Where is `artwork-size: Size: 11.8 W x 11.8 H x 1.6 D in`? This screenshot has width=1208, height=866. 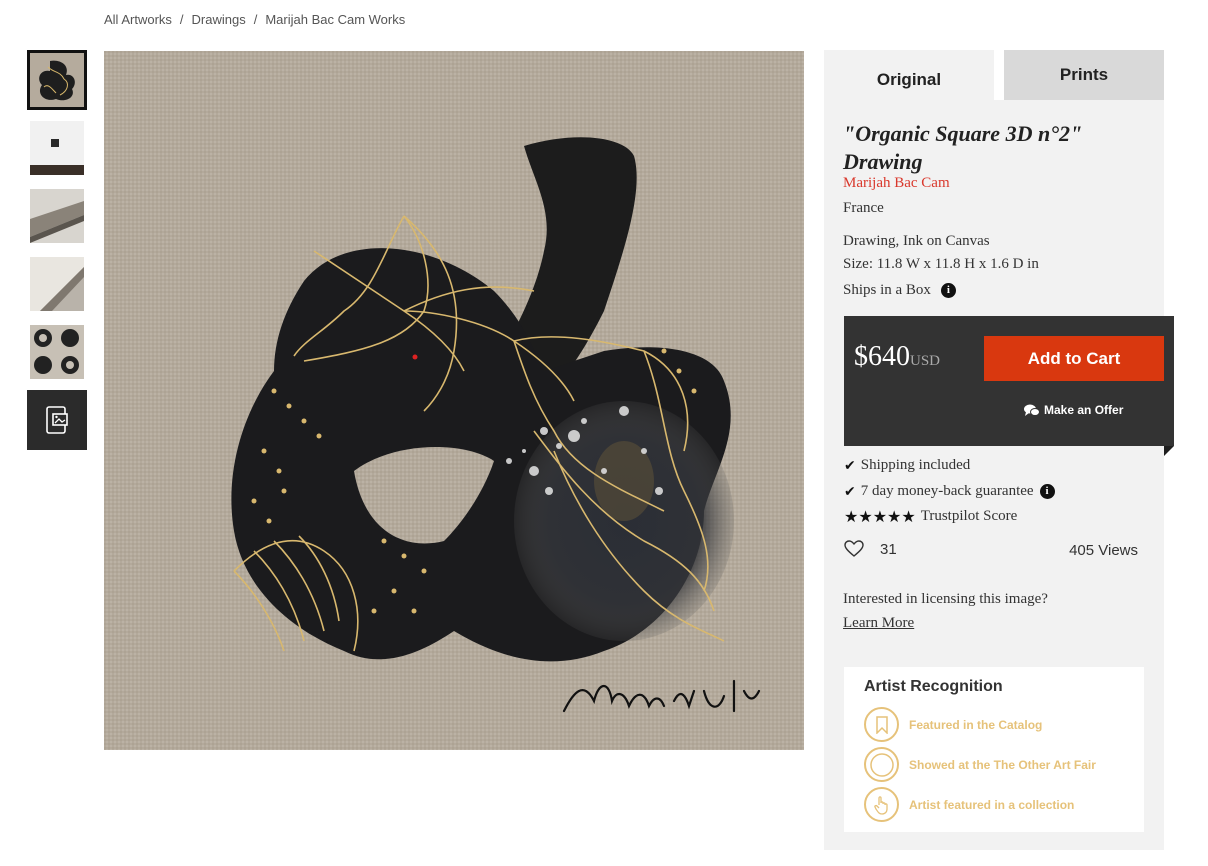
artwork-size: Size: 11.8 W x 11.8 H x 1.6 D in is located at coordinates (941, 264).